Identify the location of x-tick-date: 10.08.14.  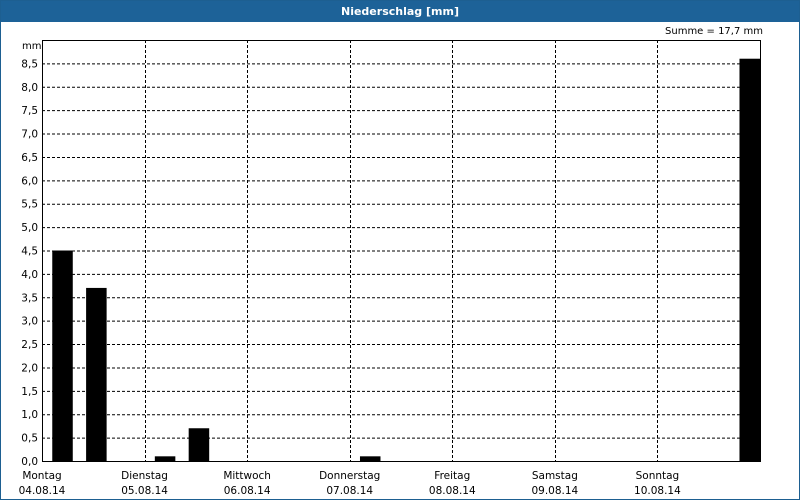
(657, 491).